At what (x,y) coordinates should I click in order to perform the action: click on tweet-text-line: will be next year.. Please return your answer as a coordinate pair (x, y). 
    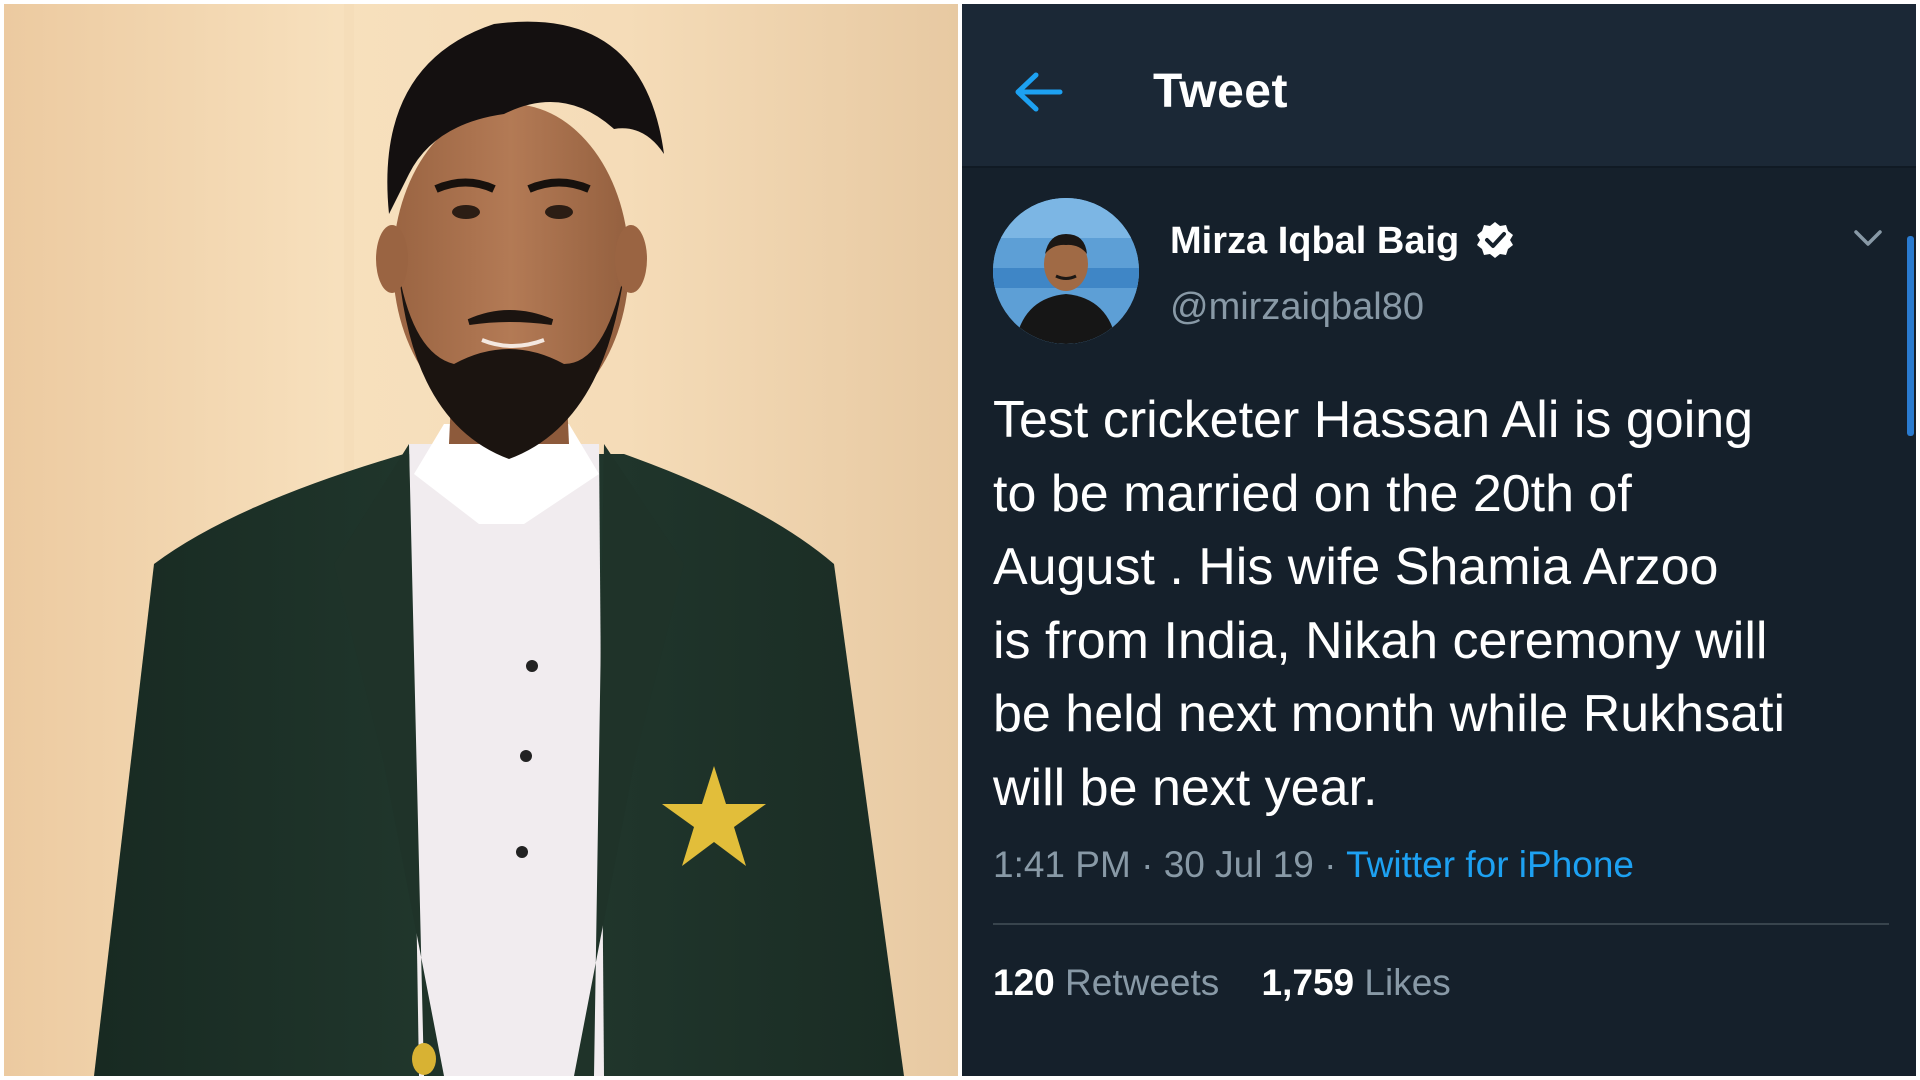
    Looking at the image, I should click on (1185, 787).